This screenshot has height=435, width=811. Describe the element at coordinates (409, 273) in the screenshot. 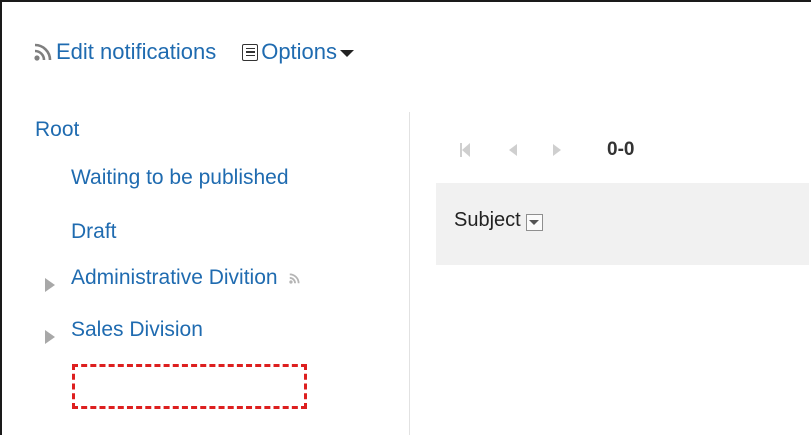

I see `pane-divider` at that location.